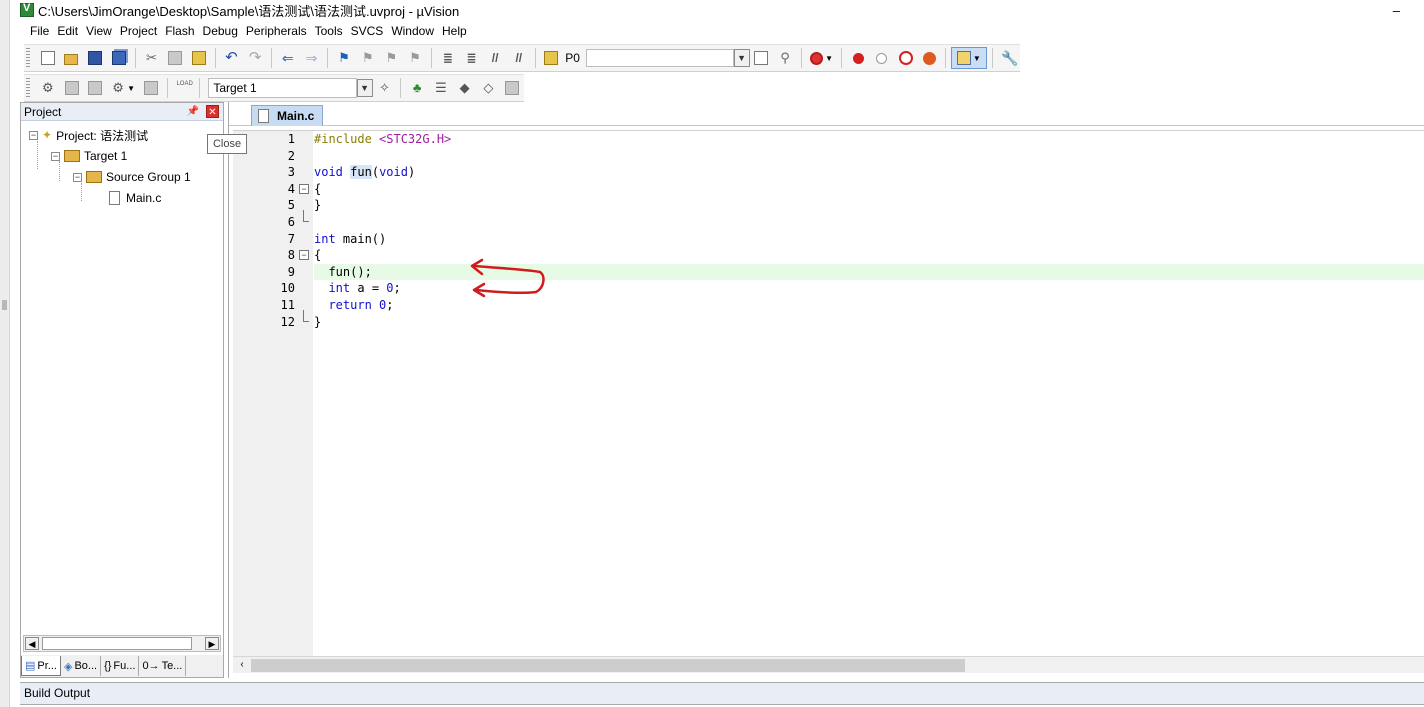 This screenshot has width=1424, height=707. Describe the element at coordinates (572, 58) in the screenshot. I see `find-combo-text: P0` at that location.